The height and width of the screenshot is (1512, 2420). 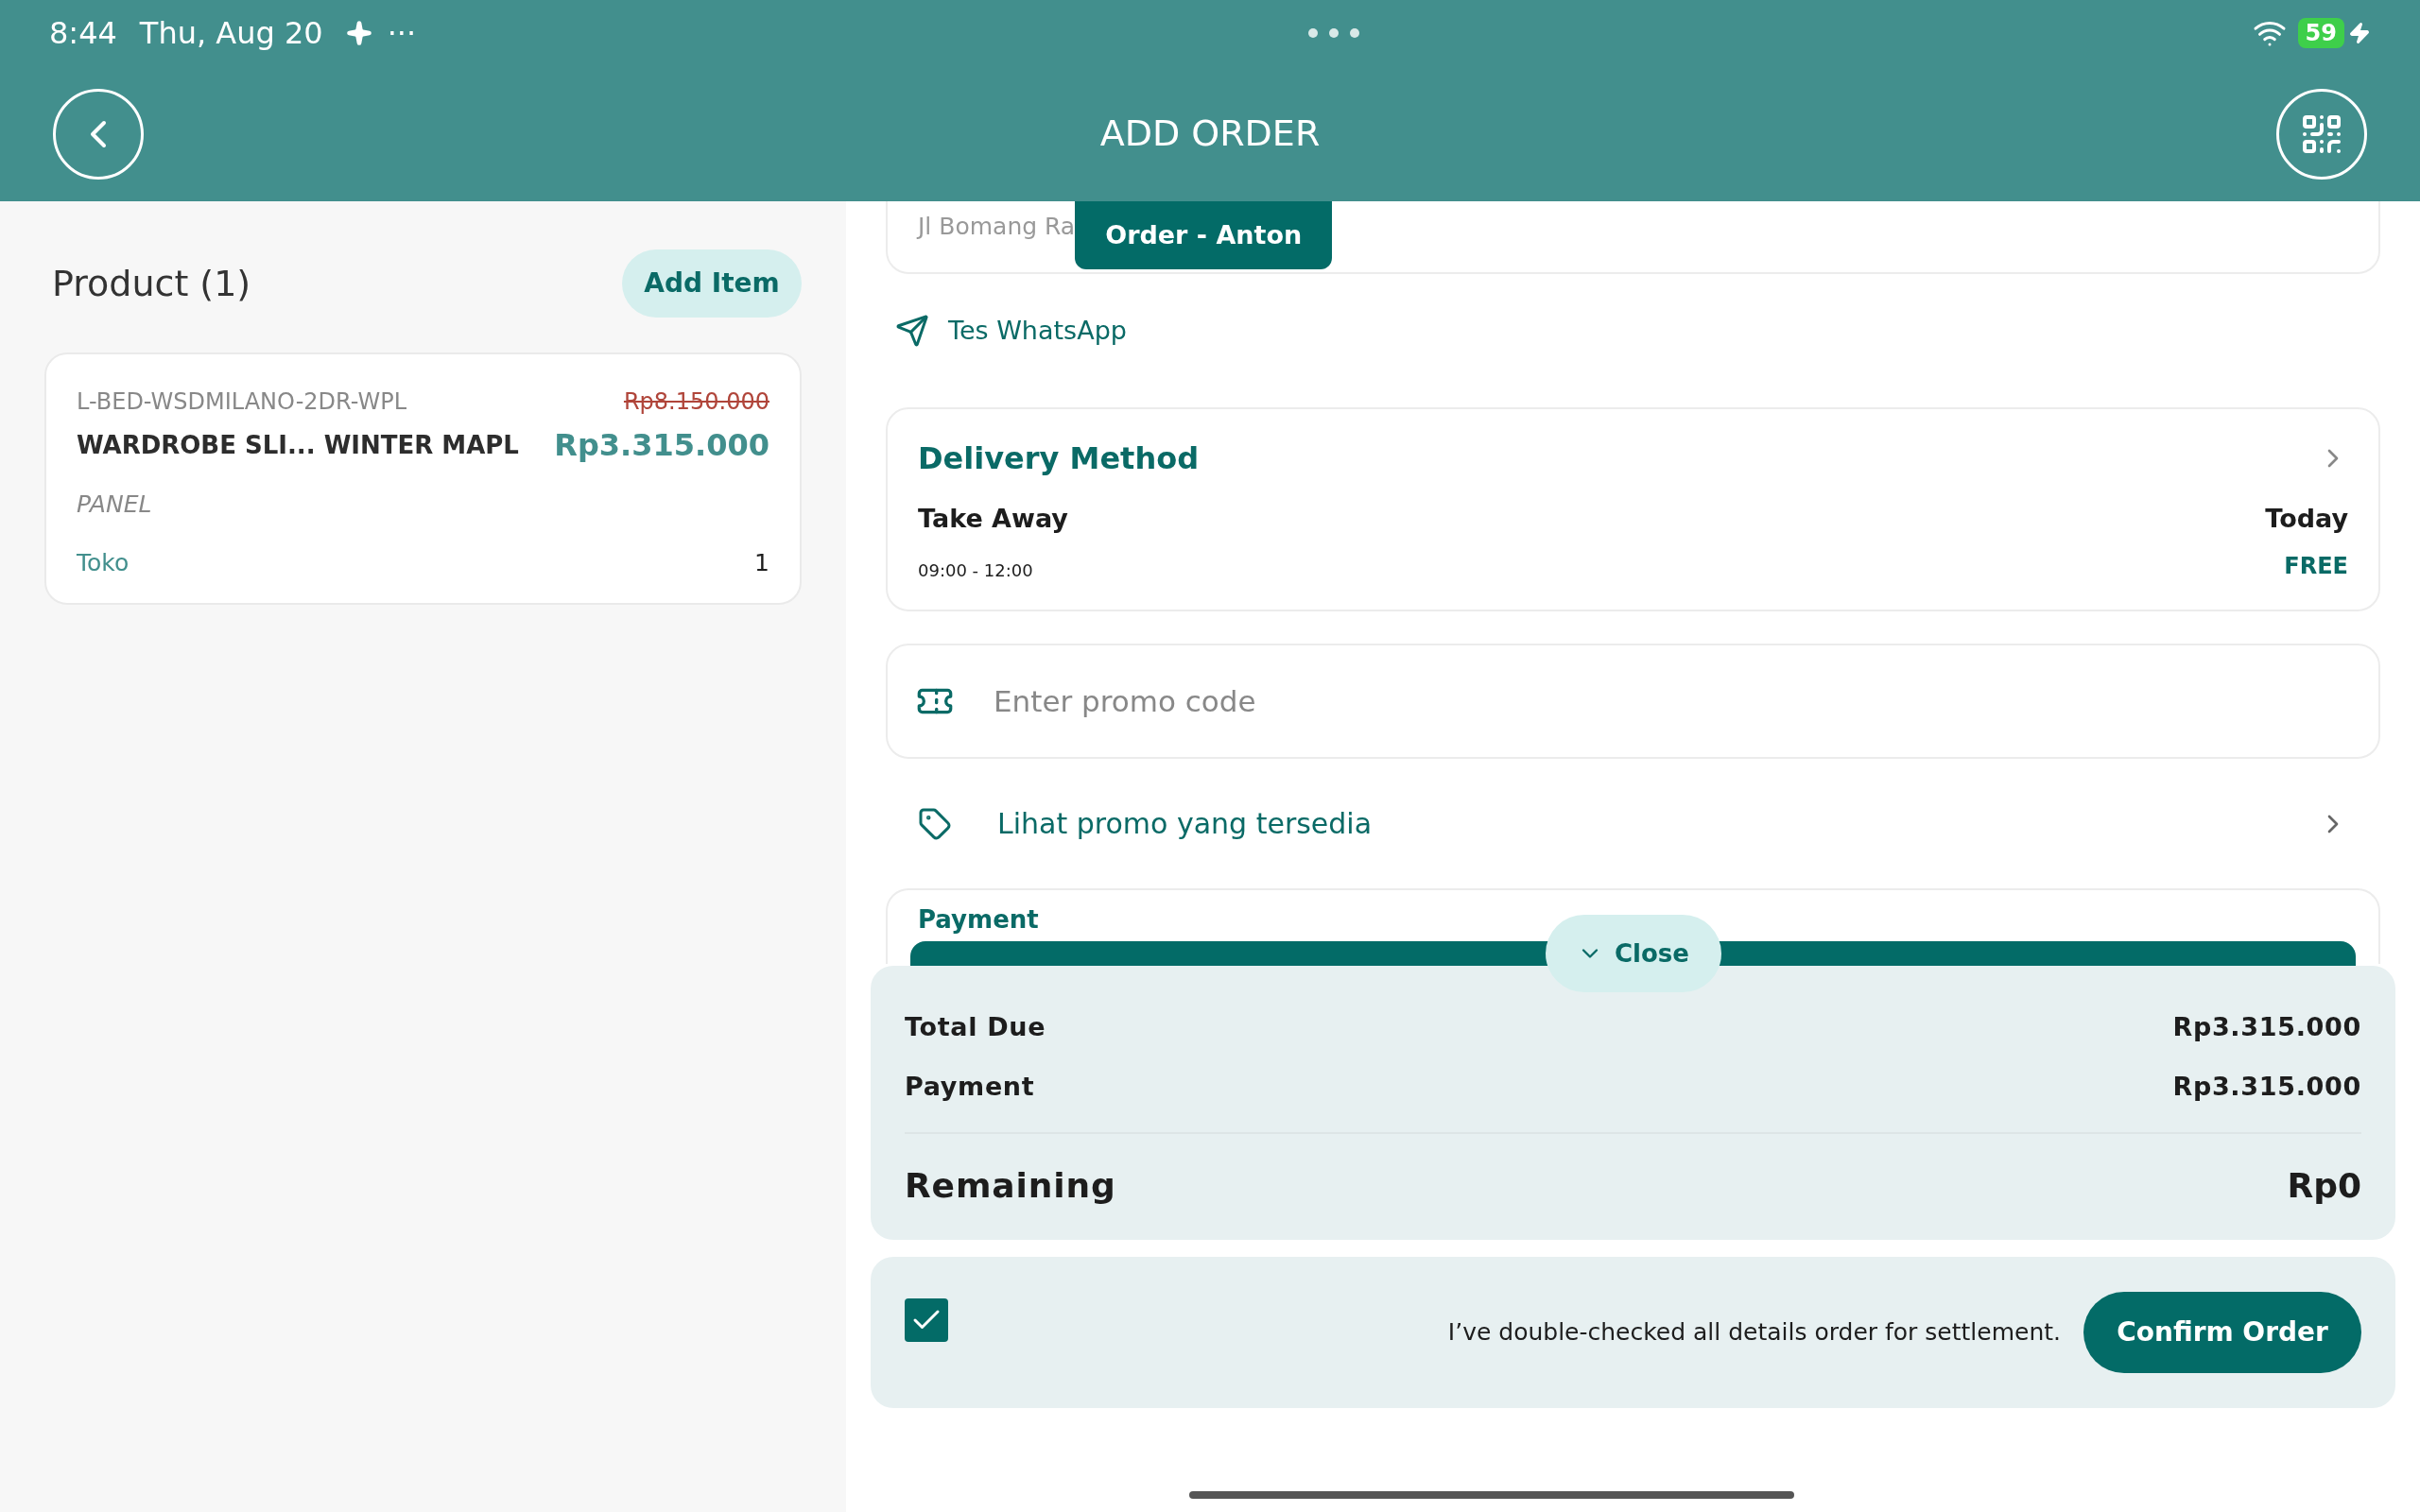 What do you see at coordinates (976, 1027) in the screenshot?
I see `summary-label: Total Due` at bounding box center [976, 1027].